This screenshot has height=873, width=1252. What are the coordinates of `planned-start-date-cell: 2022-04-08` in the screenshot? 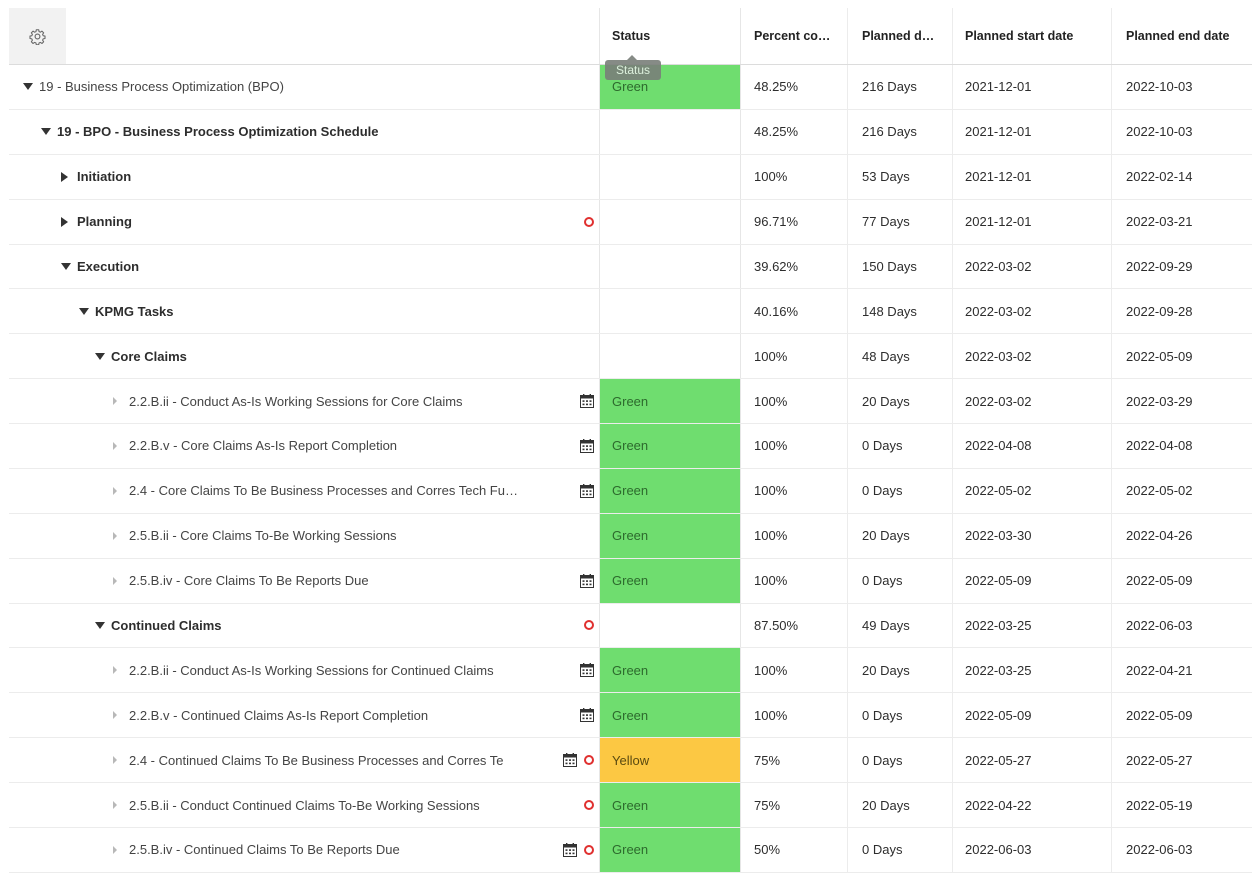 It's located at (1032, 446).